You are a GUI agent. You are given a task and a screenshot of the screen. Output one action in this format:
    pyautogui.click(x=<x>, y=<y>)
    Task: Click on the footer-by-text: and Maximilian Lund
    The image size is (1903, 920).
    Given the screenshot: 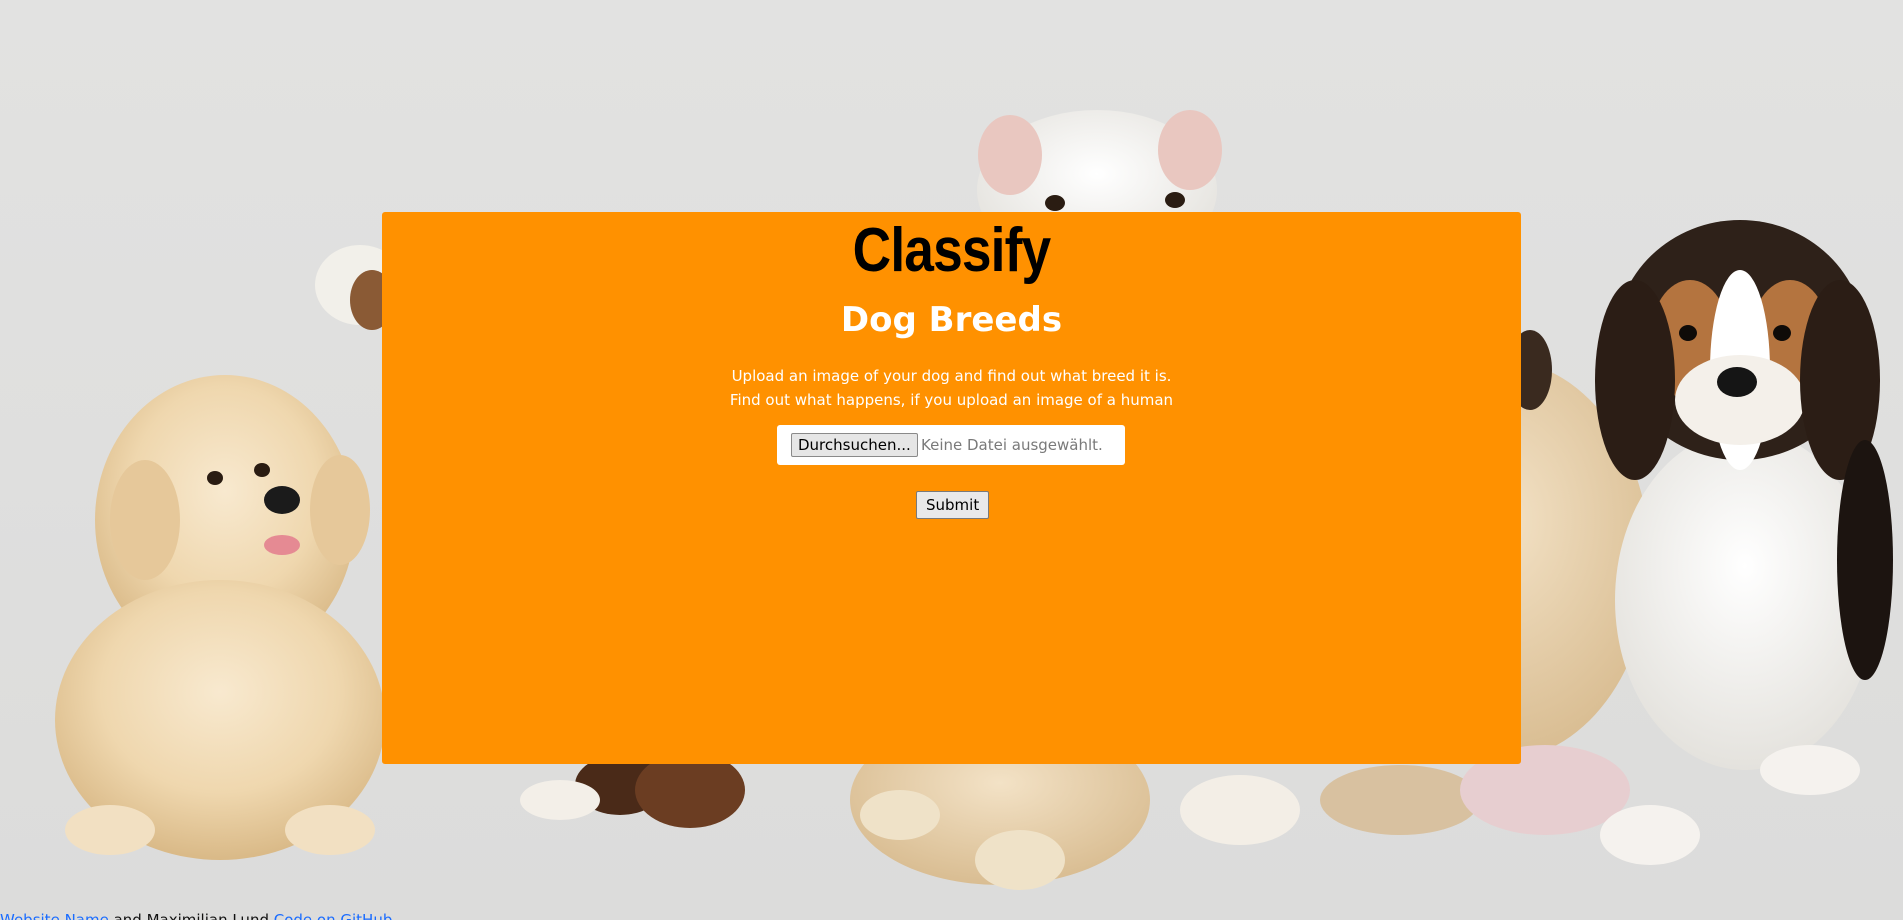 What is the action you would take?
    pyautogui.click(x=191, y=915)
    